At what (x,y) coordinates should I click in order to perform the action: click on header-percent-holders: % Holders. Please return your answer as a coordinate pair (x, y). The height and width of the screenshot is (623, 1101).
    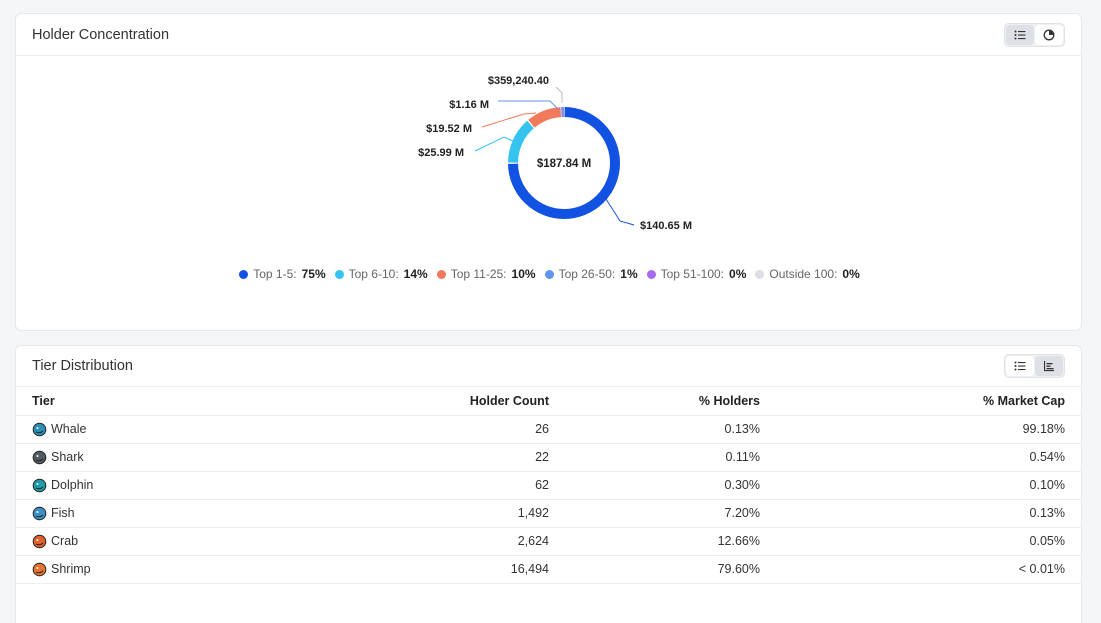
    Looking at the image, I should click on (654, 401).